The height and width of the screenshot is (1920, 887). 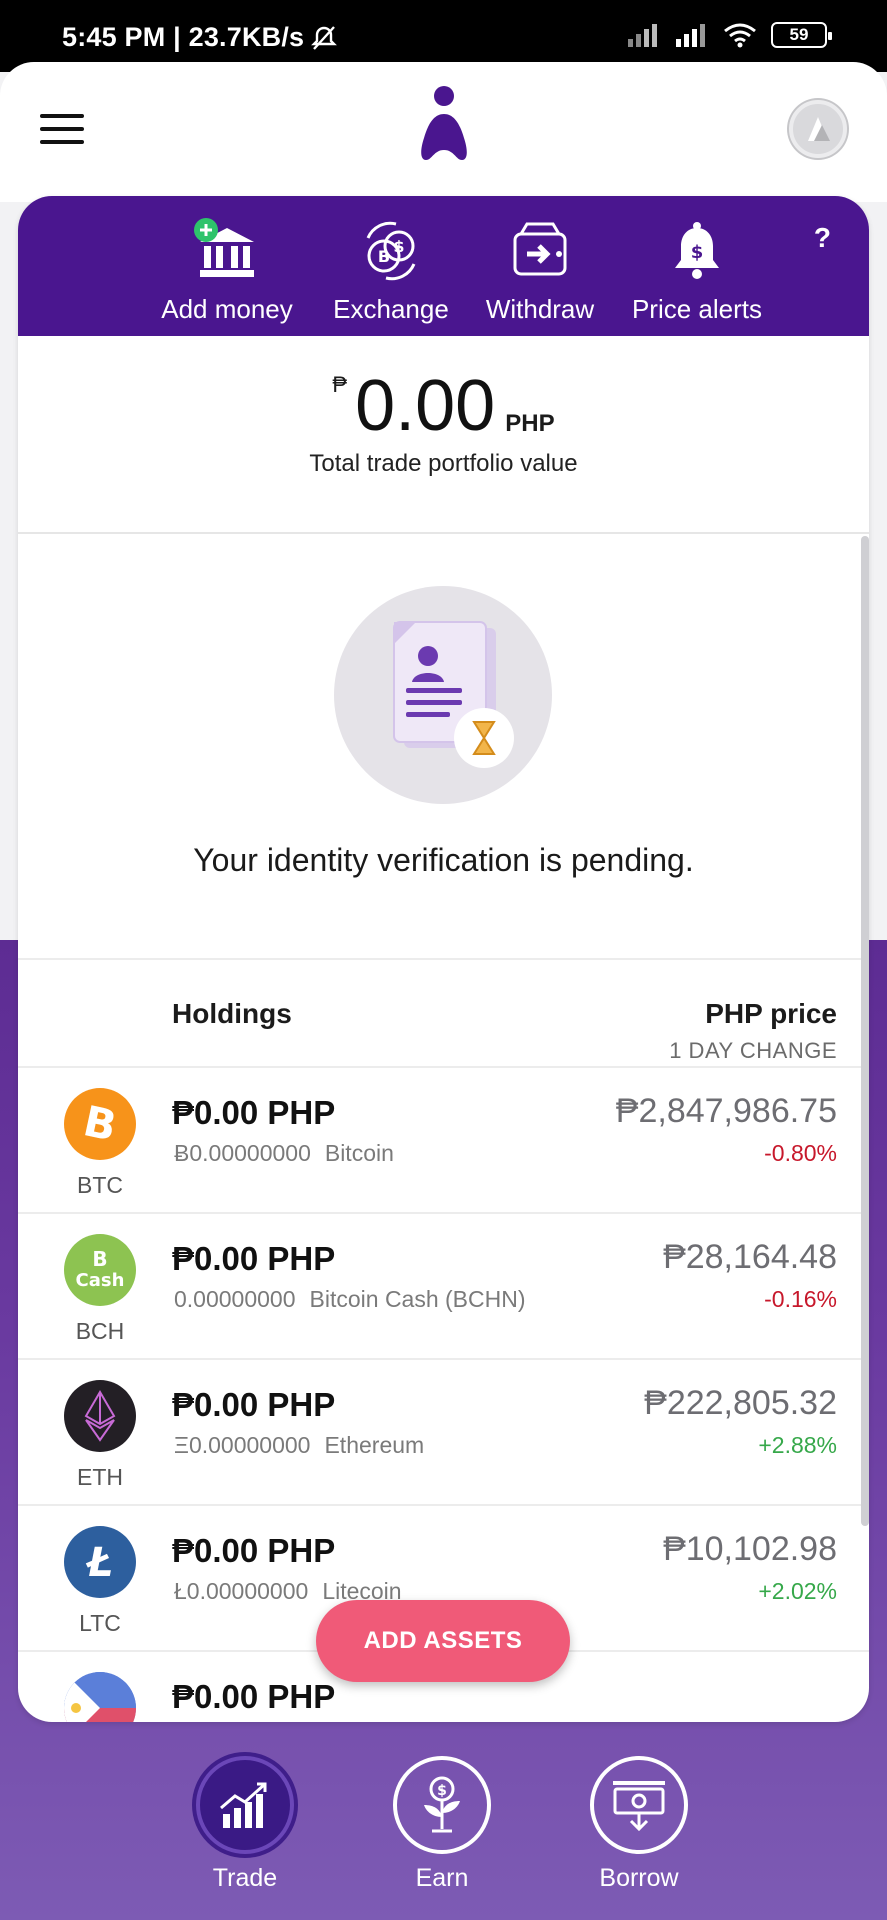 What do you see at coordinates (443, 1641) in the screenshot?
I see `add-assets-button: ADD ASSETS` at bounding box center [443, 1641].